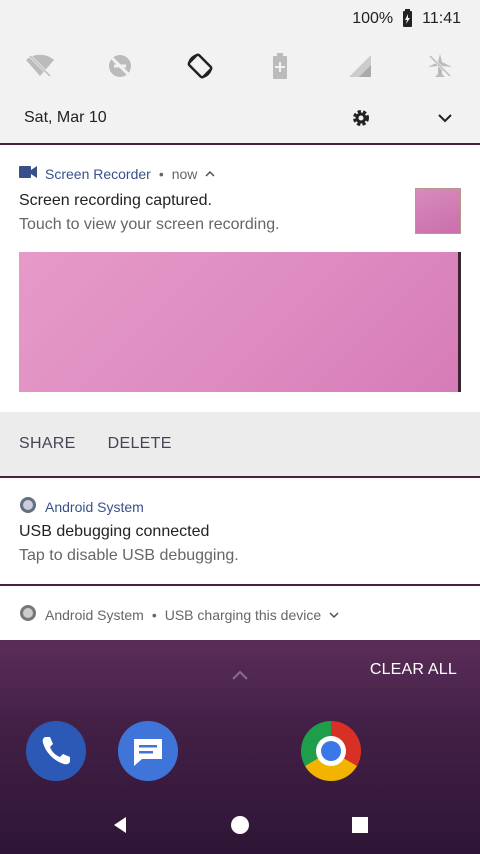 Image resolution: width=480 pixels, height=854 pixels. I want to click on notification-text: Touch to view your screen recording., so click(149, 224).